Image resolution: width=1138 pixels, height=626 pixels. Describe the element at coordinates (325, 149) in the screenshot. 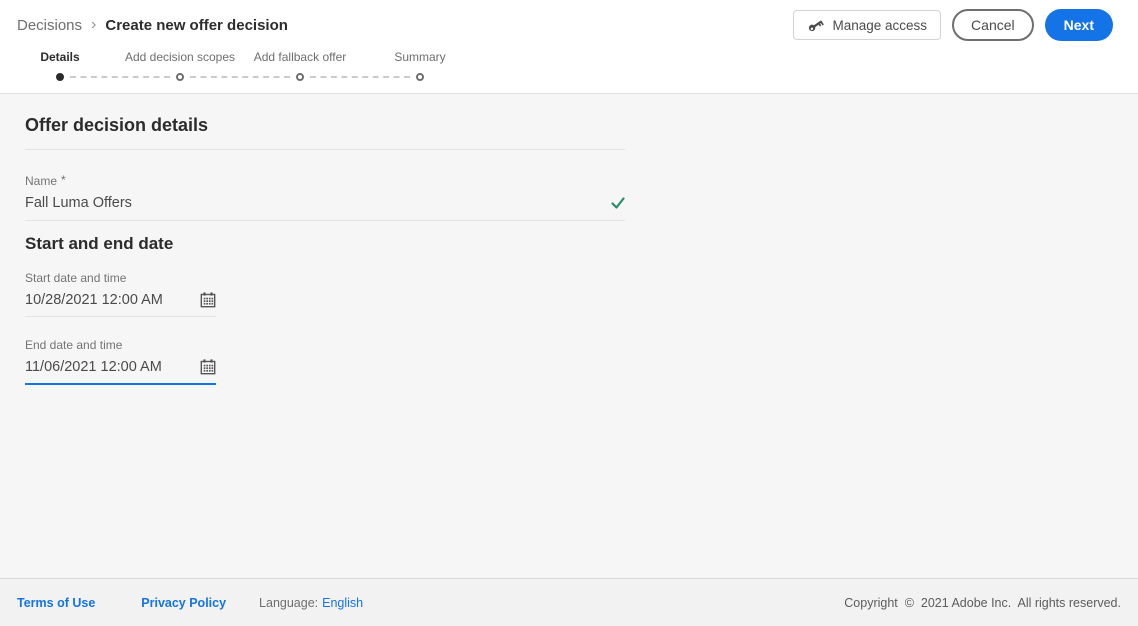

I see `section-divider` at that location.